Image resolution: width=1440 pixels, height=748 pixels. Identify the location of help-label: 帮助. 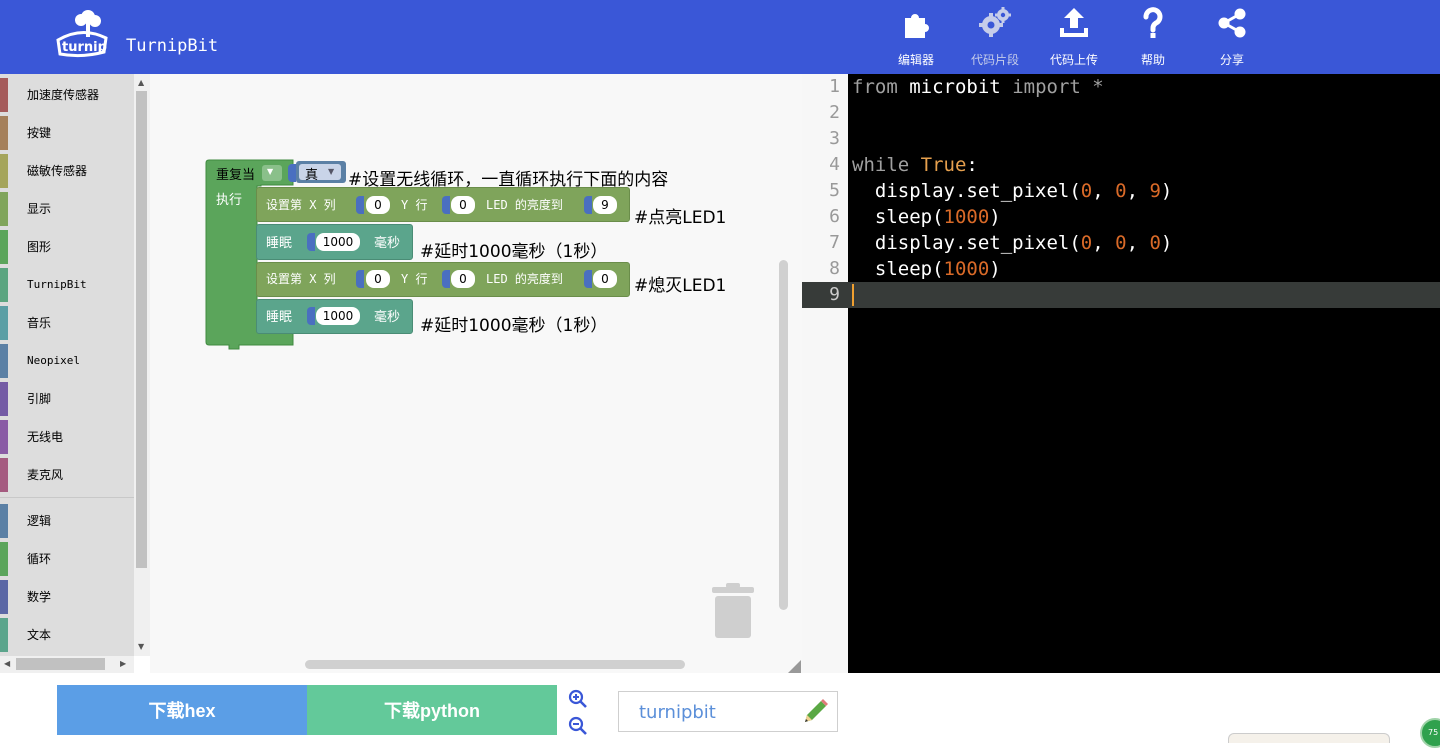
(1152, 60).